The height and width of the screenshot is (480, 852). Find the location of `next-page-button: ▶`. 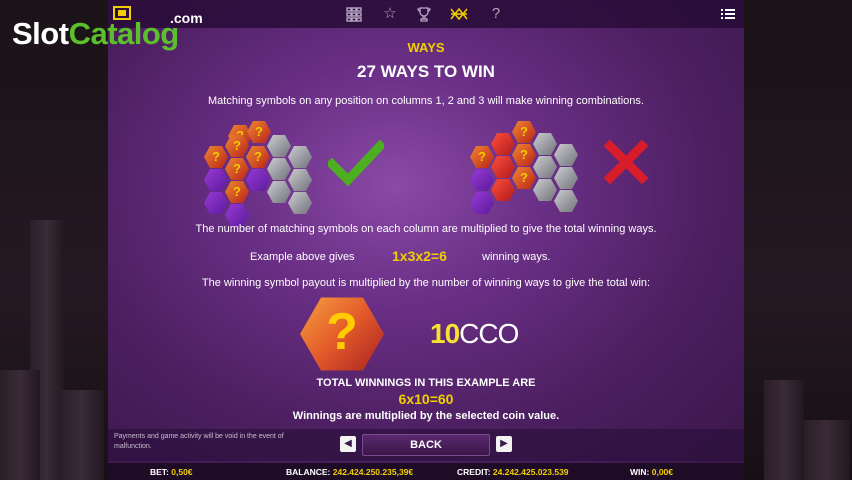

next-page-button: ▶ is located at coordinates (504, 444).